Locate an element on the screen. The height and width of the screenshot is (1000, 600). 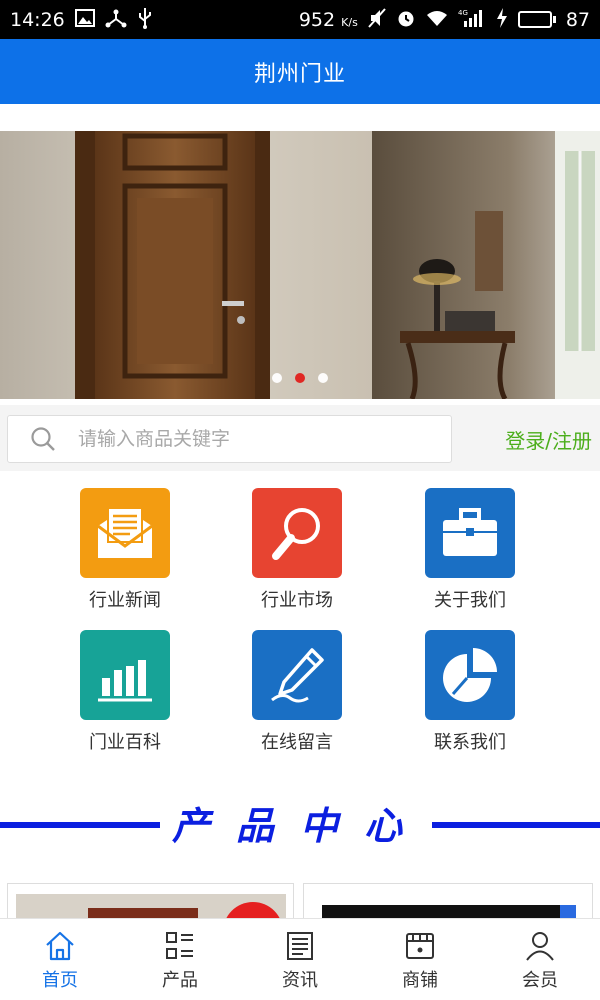
alarm-icon is located at coordinates (406, 20).